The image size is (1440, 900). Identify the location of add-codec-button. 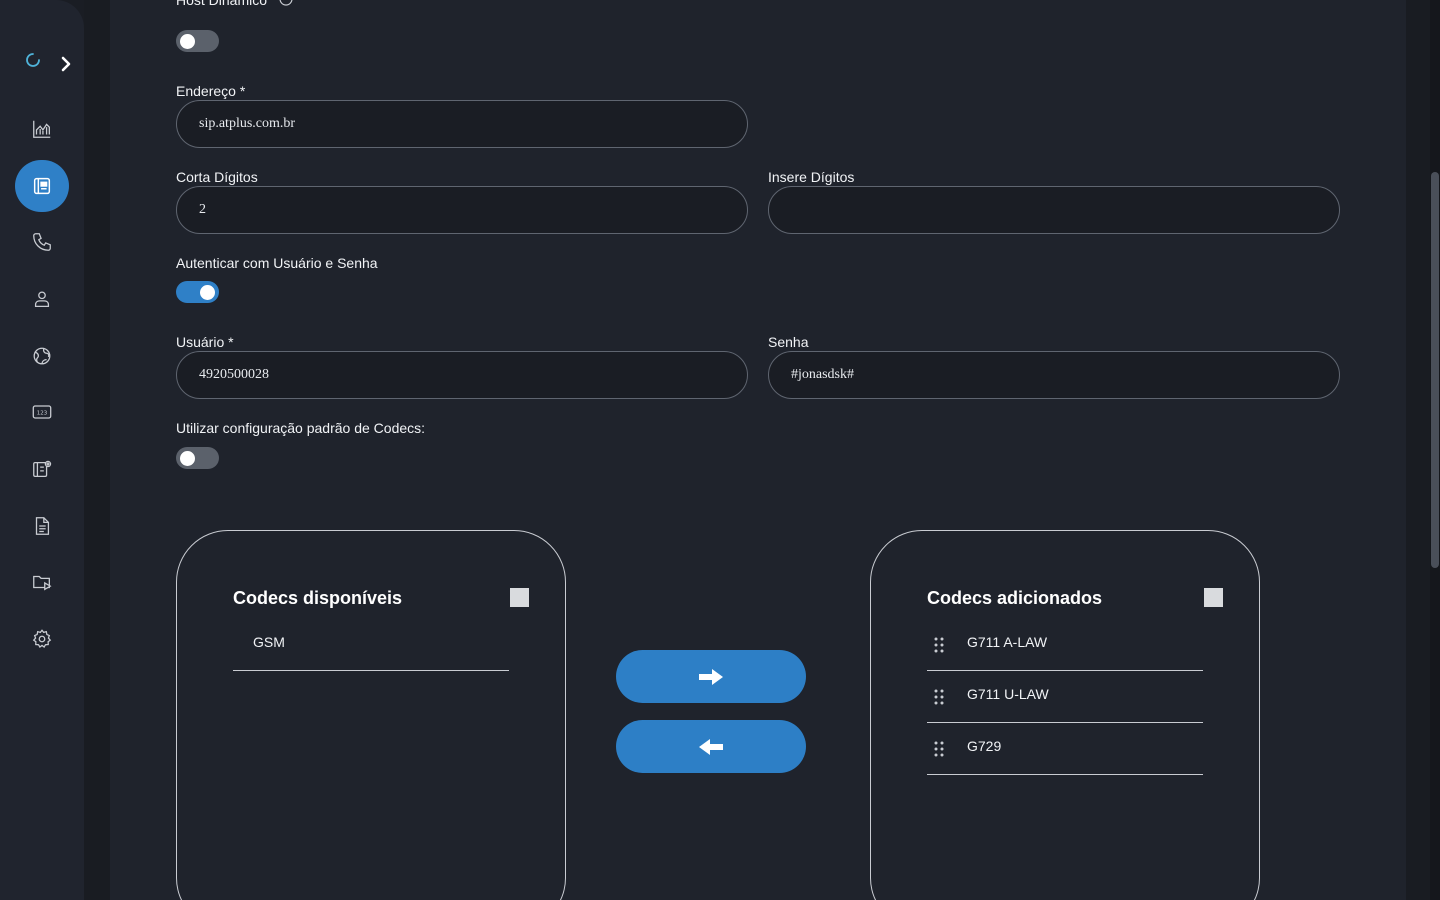
(711, 676).